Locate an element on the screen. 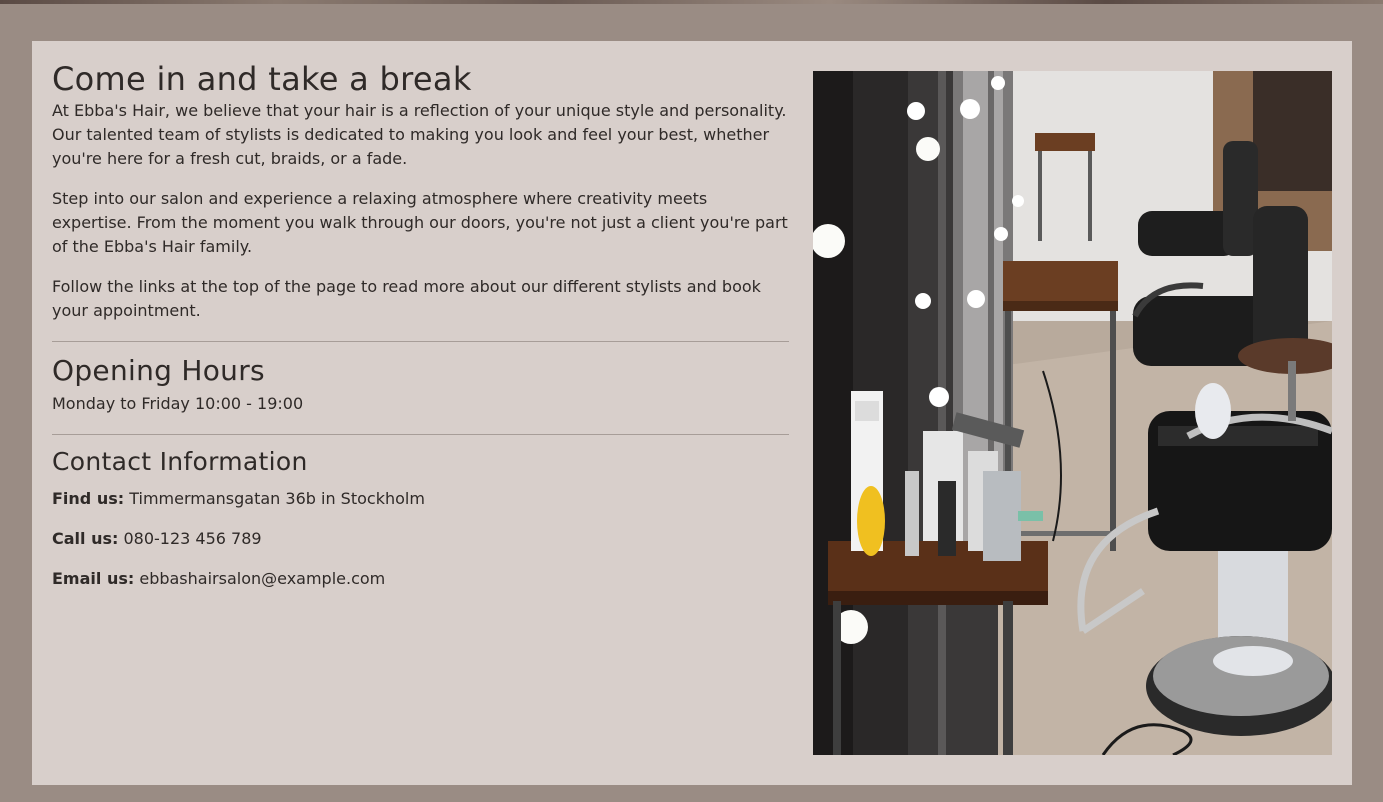  address-value: Timmermansgatan 36b in Stockholm is located at coordinates (277, 498).